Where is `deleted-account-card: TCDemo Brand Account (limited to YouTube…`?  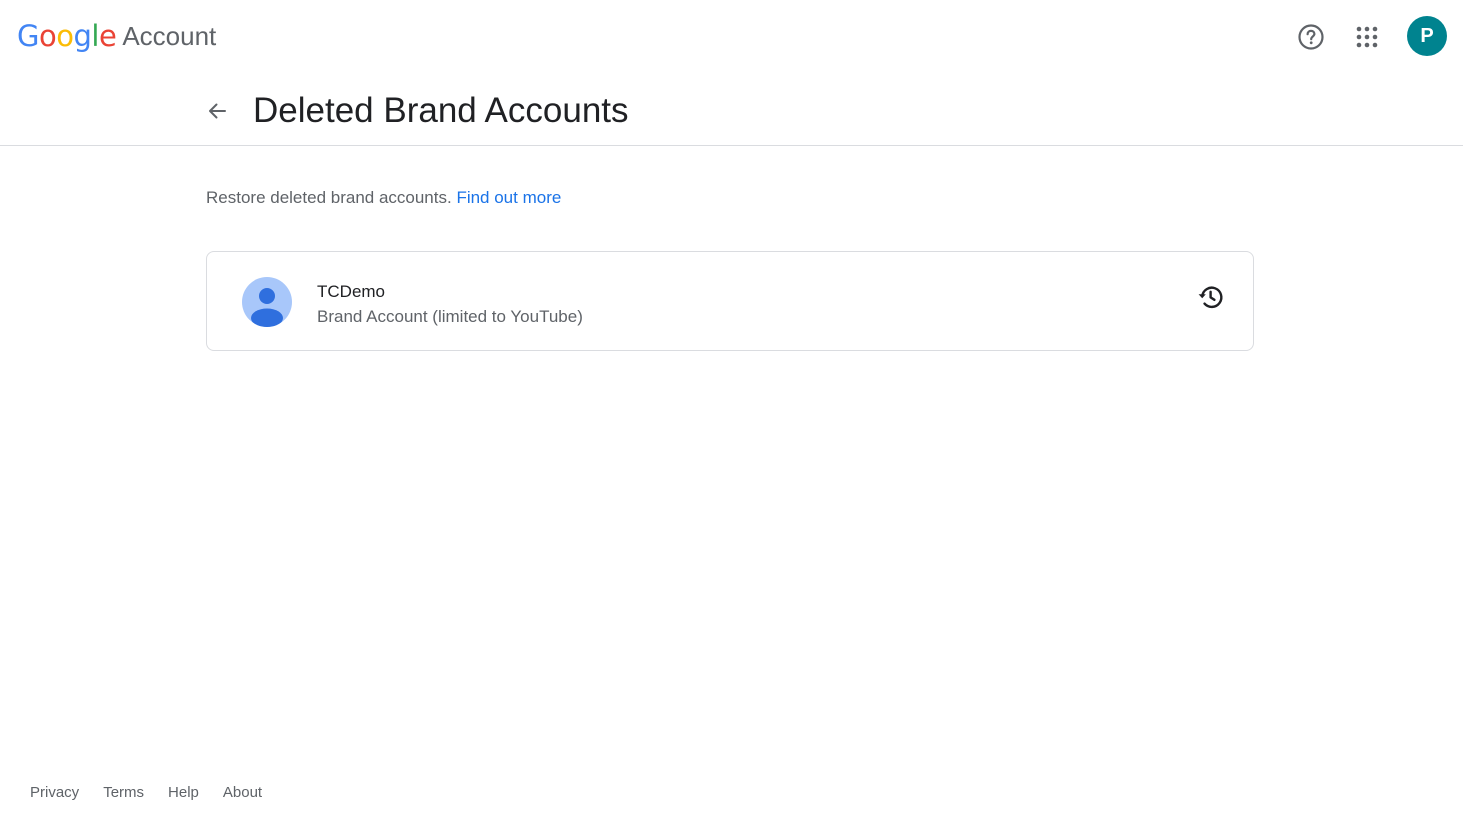
deleted-account-card: TCDemo Brand Account (limited to YouTube… is located at coordinates (730, 301).